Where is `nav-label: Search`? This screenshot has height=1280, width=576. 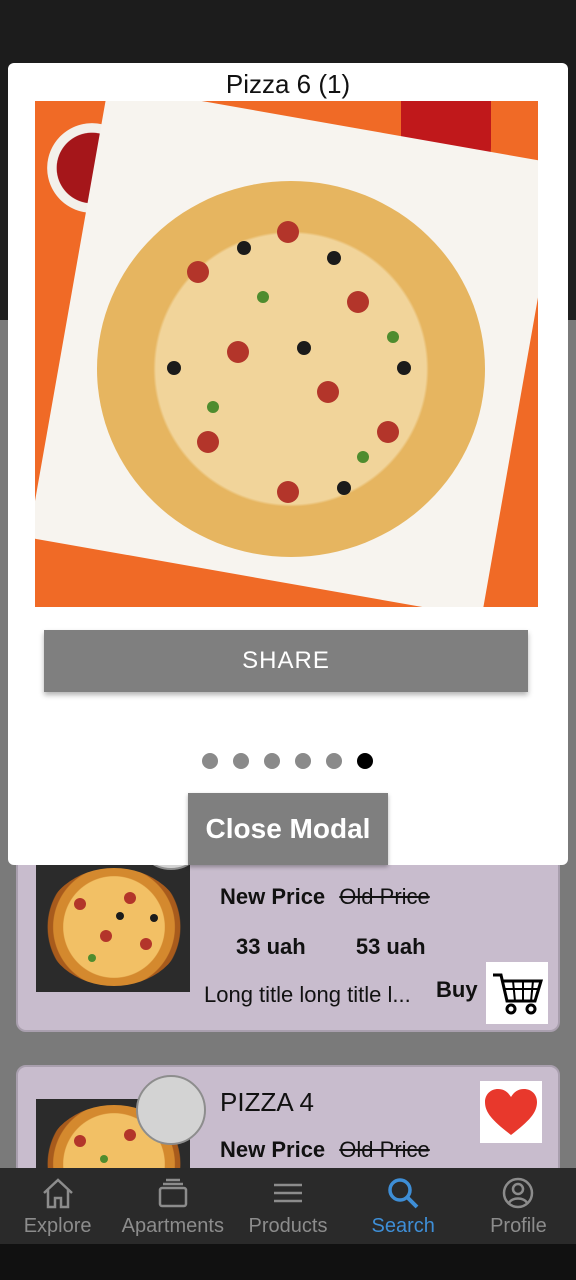
nav-label: Search is located at coordinates (403, 1225).